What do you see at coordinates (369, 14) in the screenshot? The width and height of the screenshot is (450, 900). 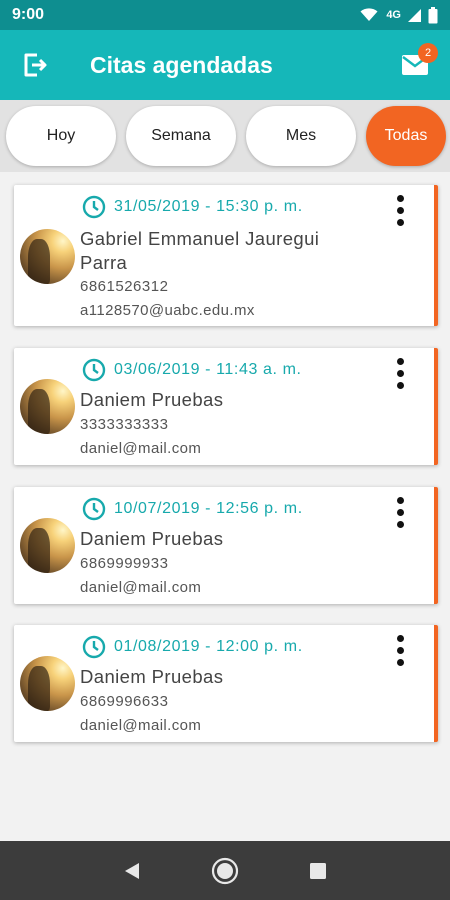 I see `wifi-icon` at bounding box center [369, 14].